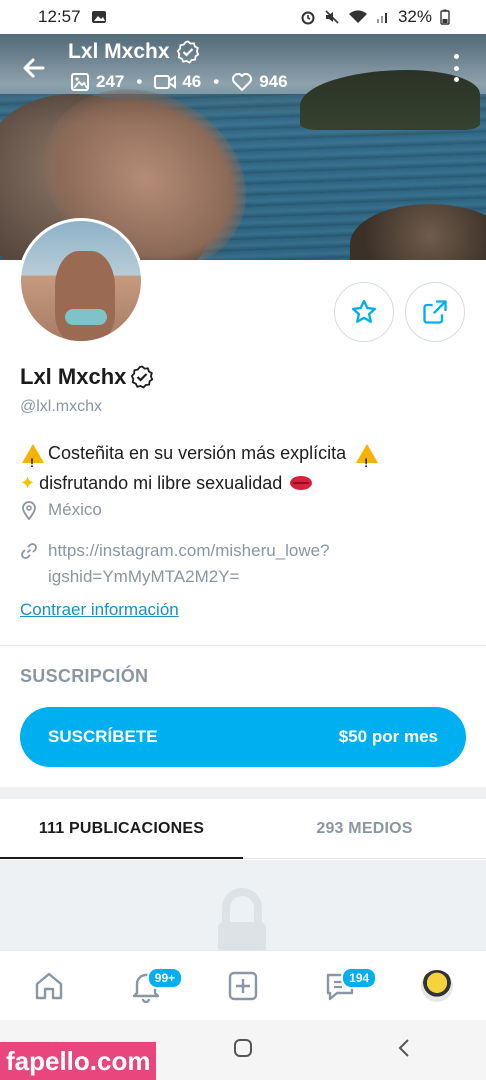 This screenshot has height=1080, width=486. I want to click on home-circle-icon, so click(243, 1047).